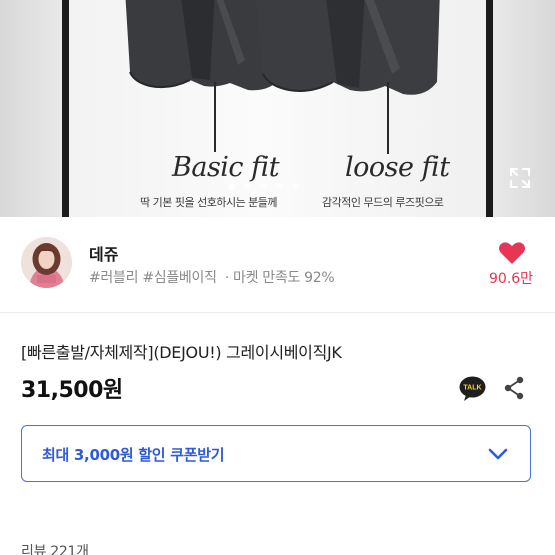 This screenshot has width=555, height=555. I want to click on basic-fit-caption: 딱 기본 핏을 선호하시는 분들께, so click(209, 202).